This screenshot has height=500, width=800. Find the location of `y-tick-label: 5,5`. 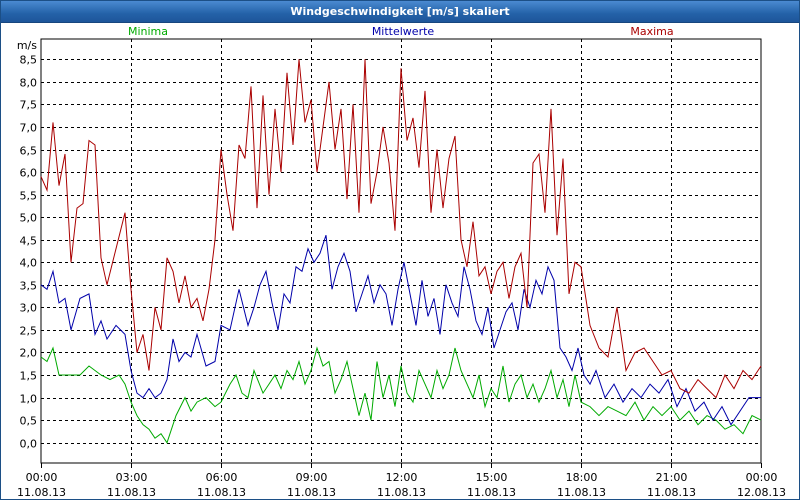

y-tick-label: 5,5 is located at coordinates (29, 196).